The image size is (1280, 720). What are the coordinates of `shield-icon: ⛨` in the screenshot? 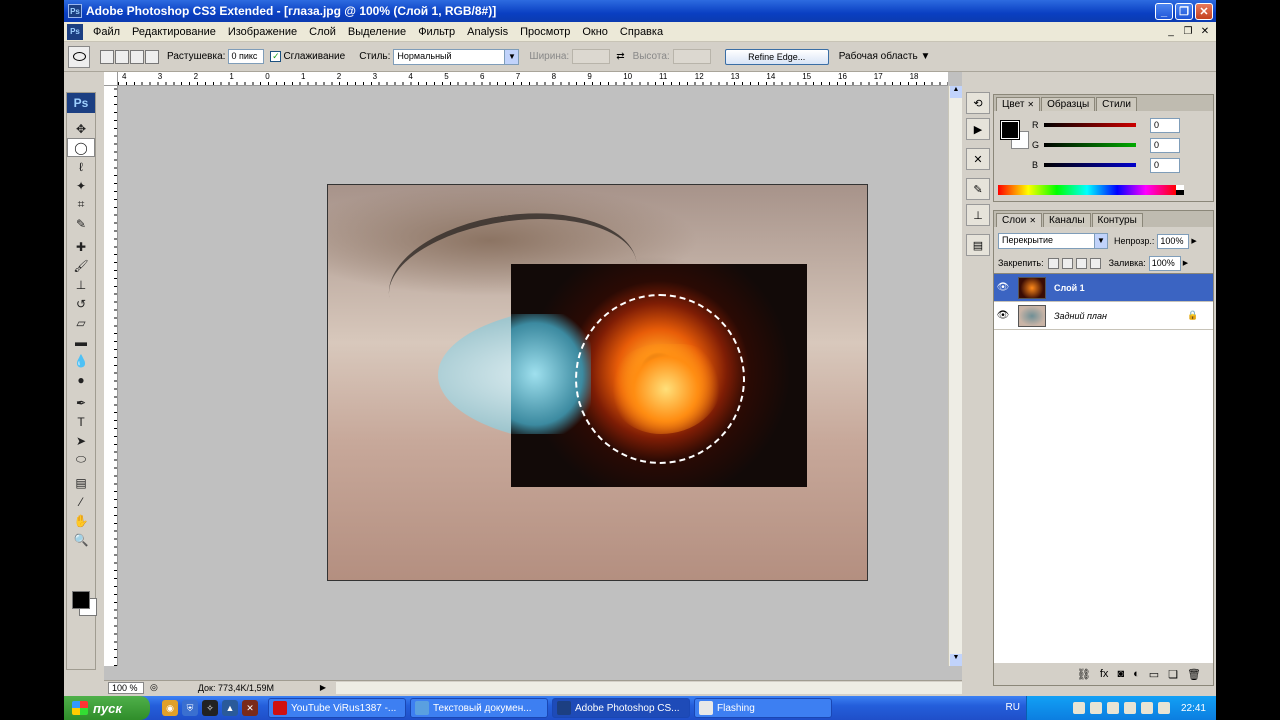 It's located at (190, 708).